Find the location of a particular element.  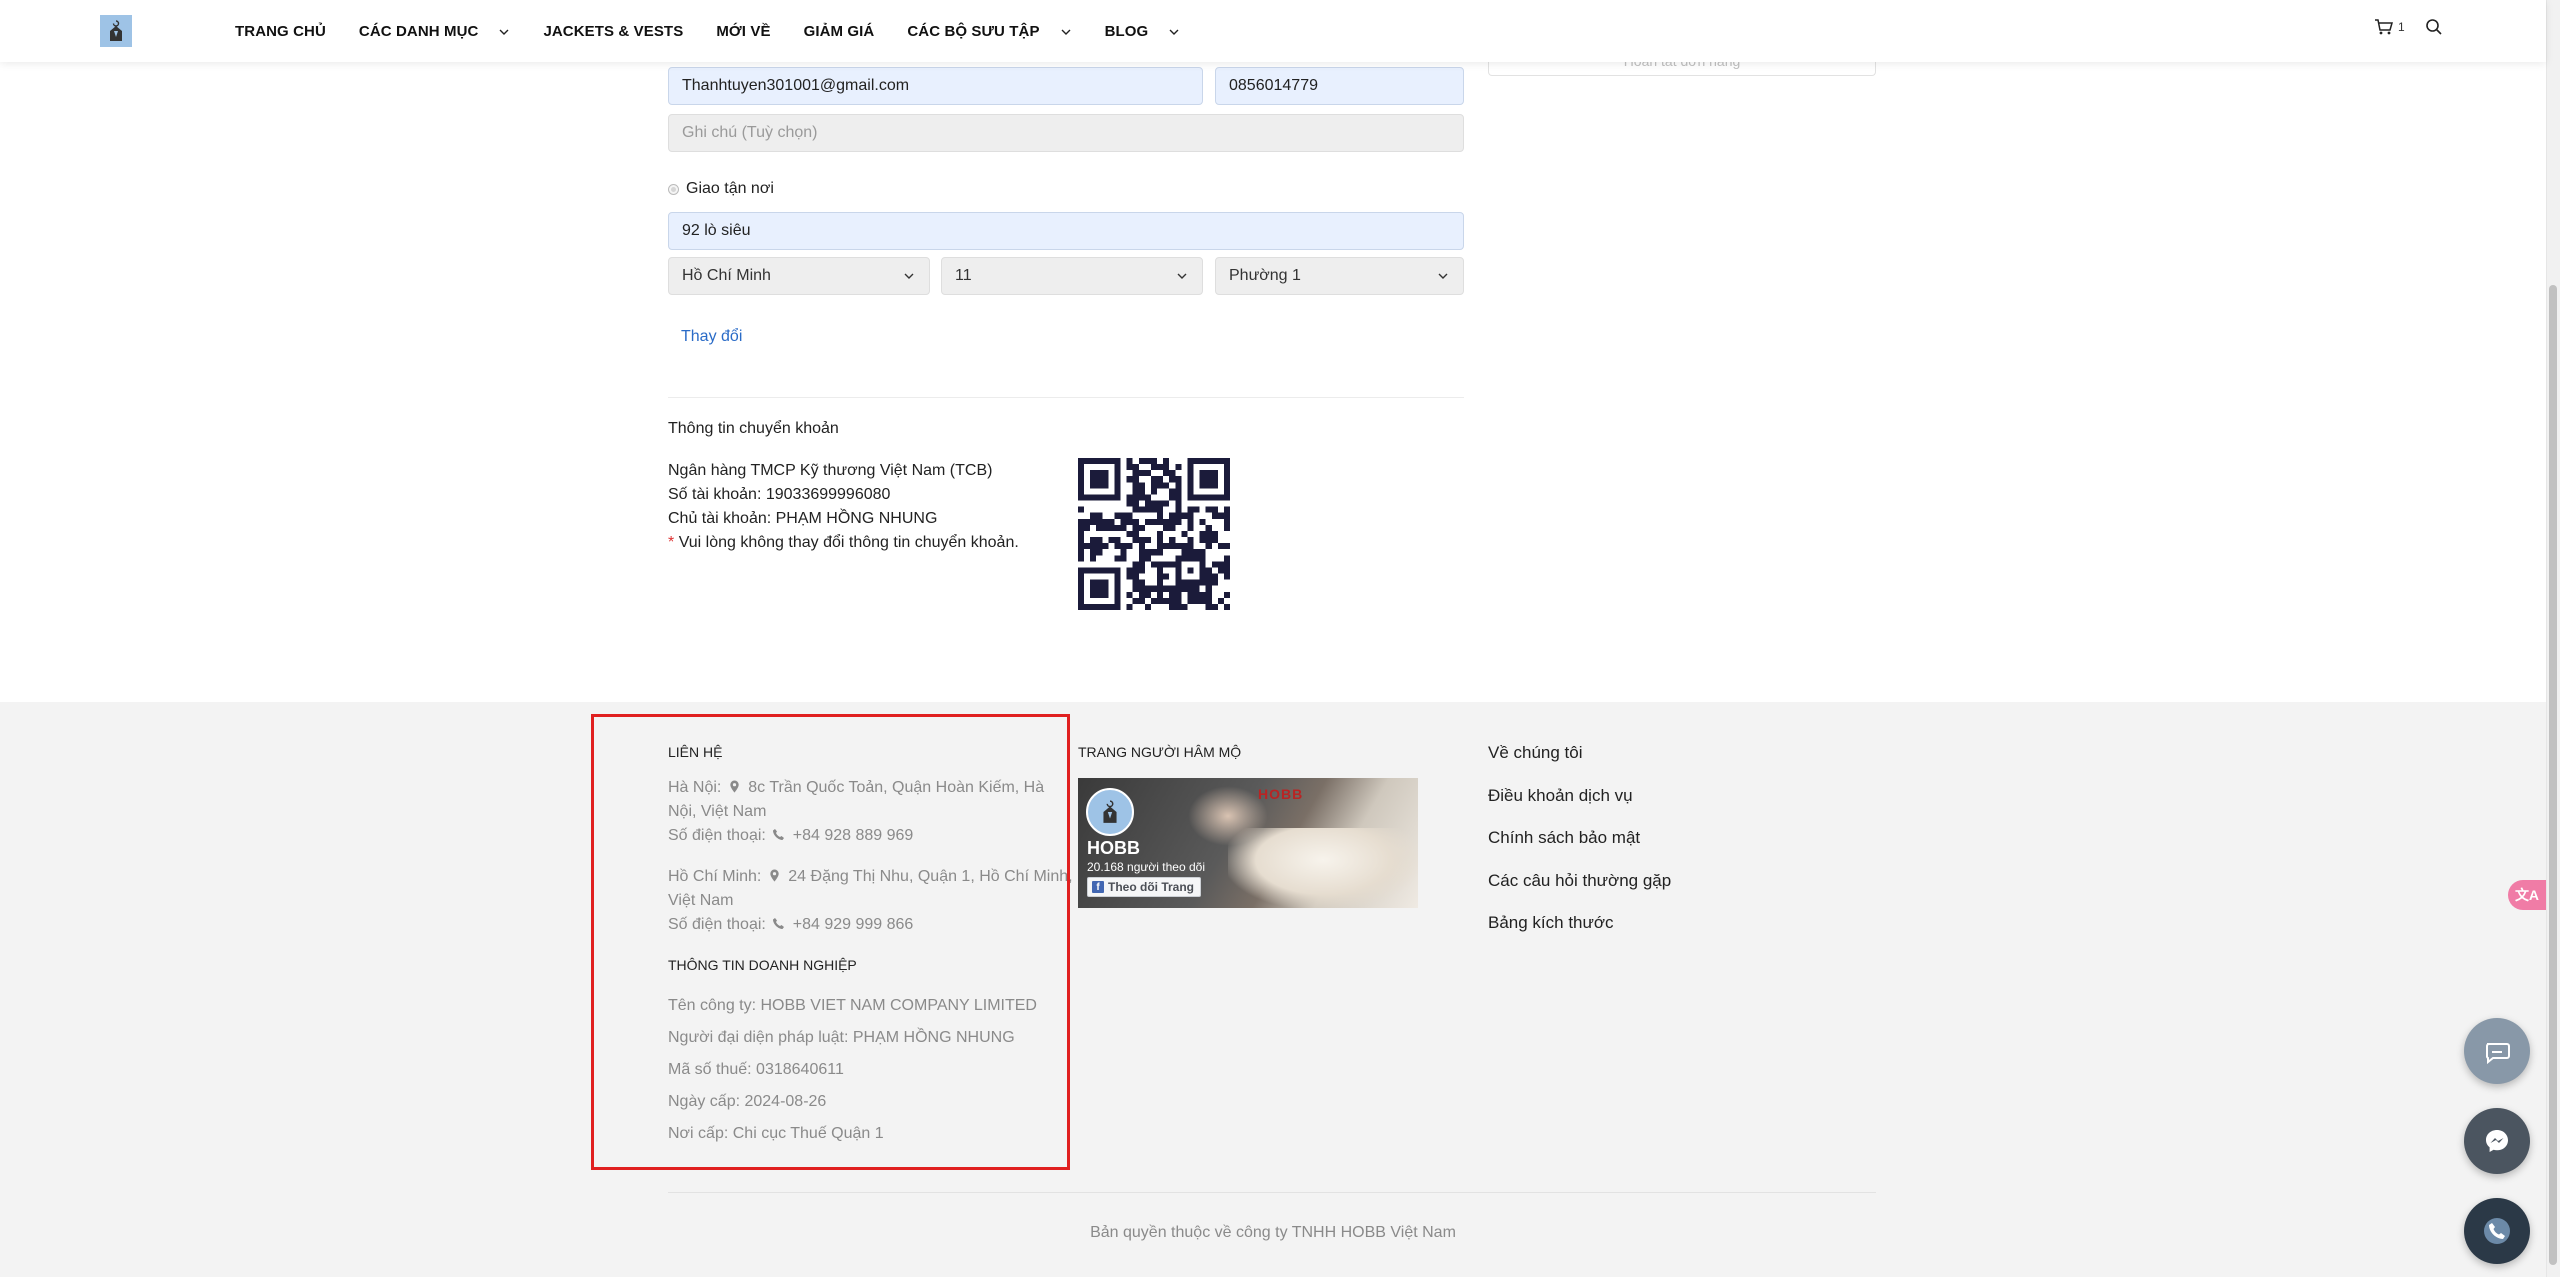

footer-link-terms: Điều khoản dịch vụ is located at coordinates (1579, 804).